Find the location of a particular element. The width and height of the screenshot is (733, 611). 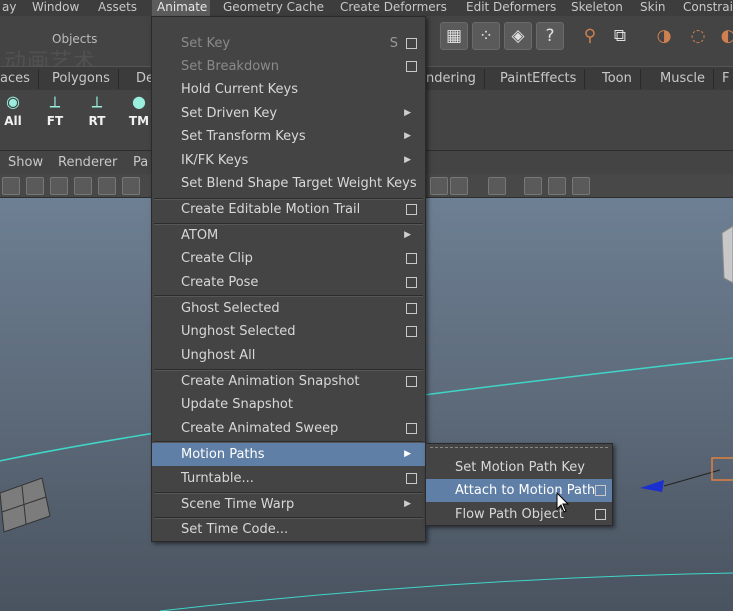

menu-item-label: Set Key is located at coordinates (206, 43).